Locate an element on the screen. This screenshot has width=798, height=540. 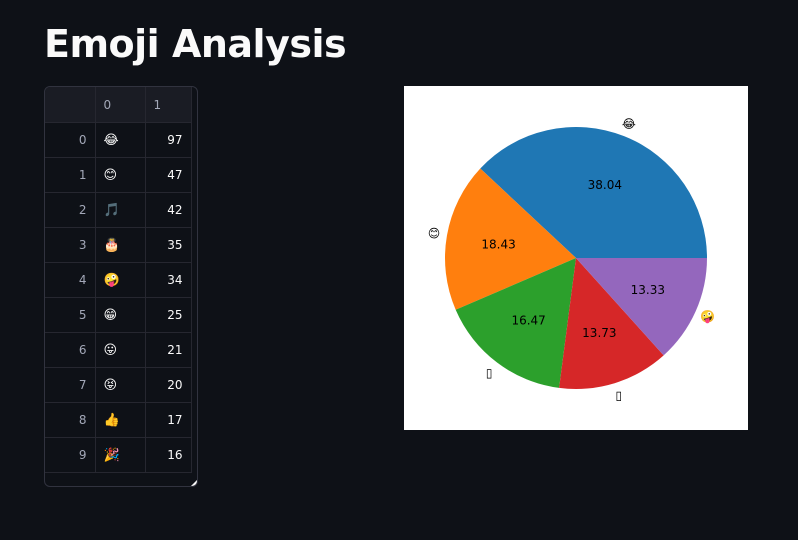
table-row: 2 🎵 42 is located at coordinates (118, 210).